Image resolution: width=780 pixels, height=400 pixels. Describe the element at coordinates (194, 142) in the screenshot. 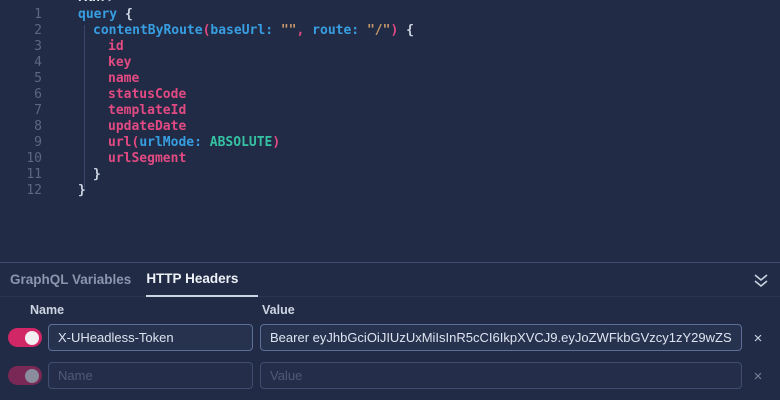

I see `code-line-content: url(urlMode: ABSOLUTE)` at that location.